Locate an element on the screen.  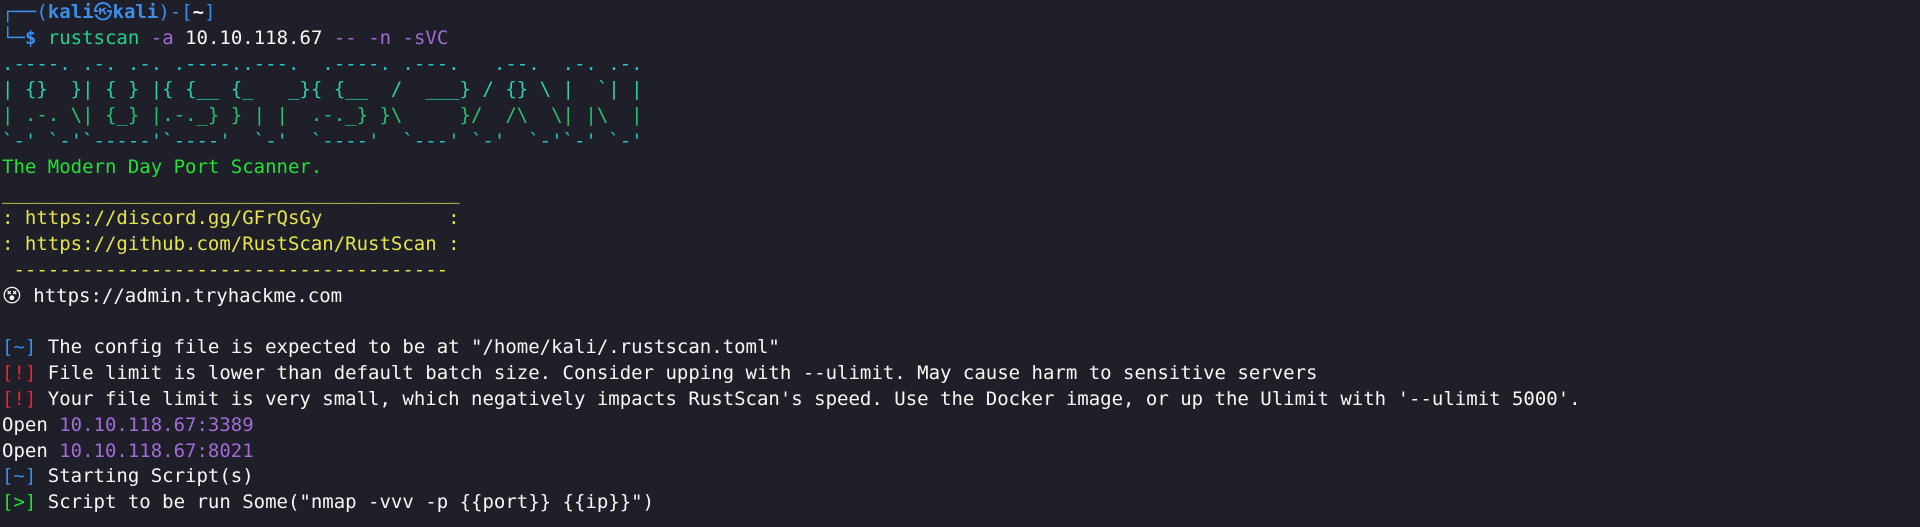
links-box-discord: : https://discord.gg/GFrQsGy : is located at coordinates (961, 219).